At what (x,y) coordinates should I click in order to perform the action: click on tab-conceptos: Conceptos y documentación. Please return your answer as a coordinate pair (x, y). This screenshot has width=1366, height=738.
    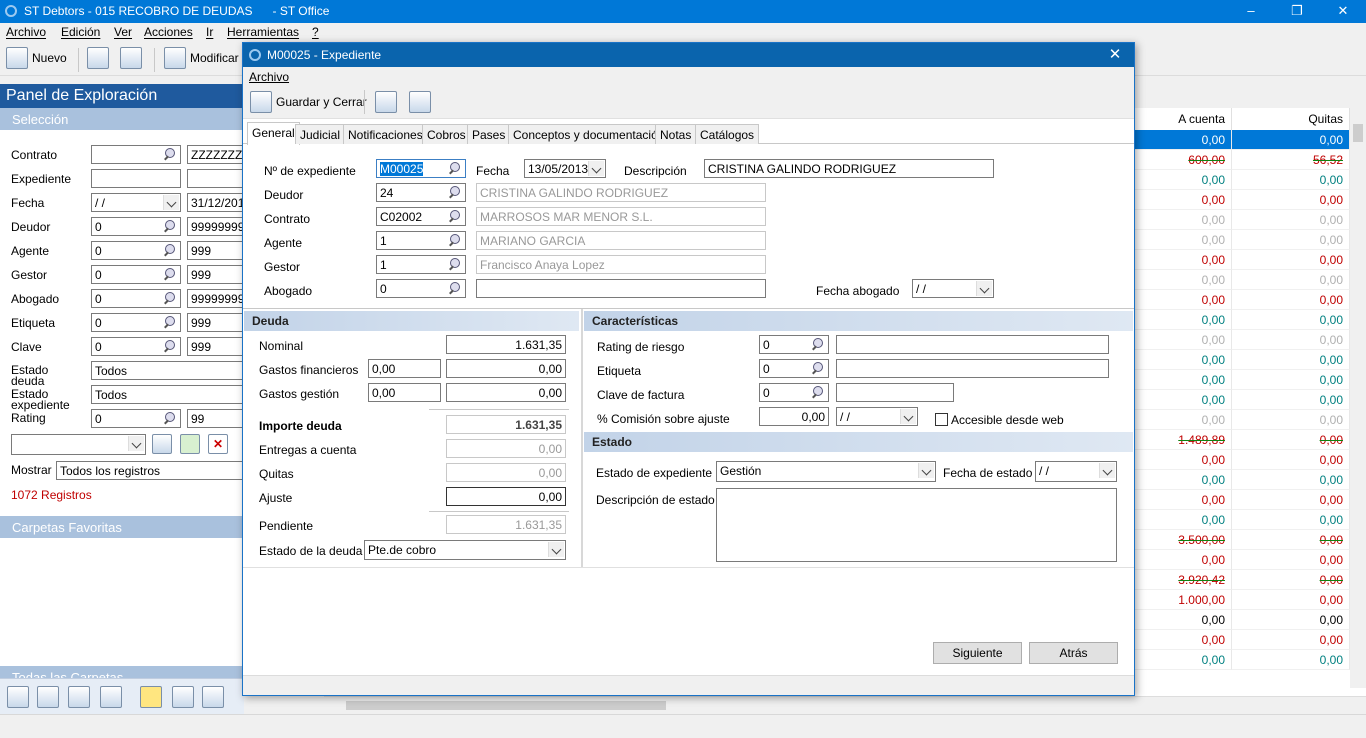
    Looking at the image, I should click on (589, 134).